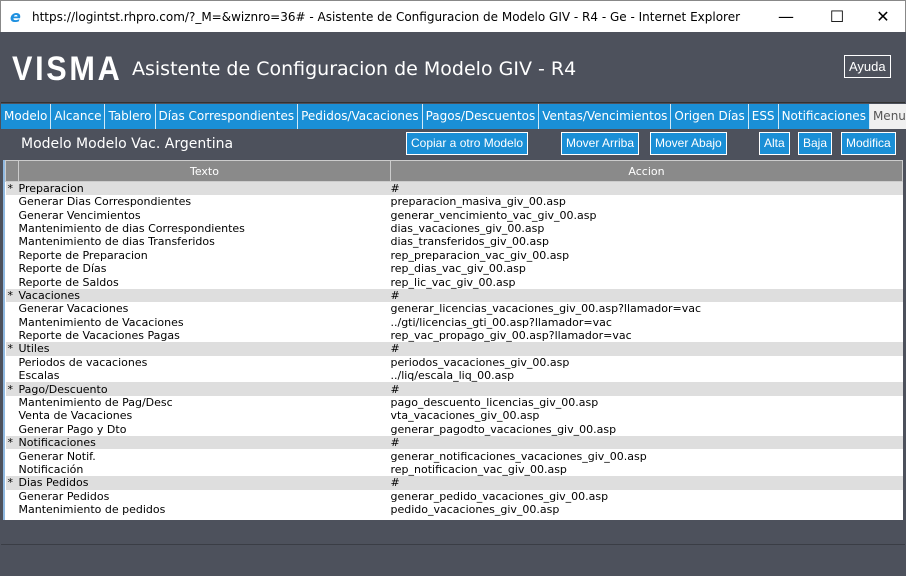 The height and width of the screenshot is (576, 906). Describe the element at coordinates (454, 483) in the screenshot. I see `group-row: * Dias Pedidos #` at that location.